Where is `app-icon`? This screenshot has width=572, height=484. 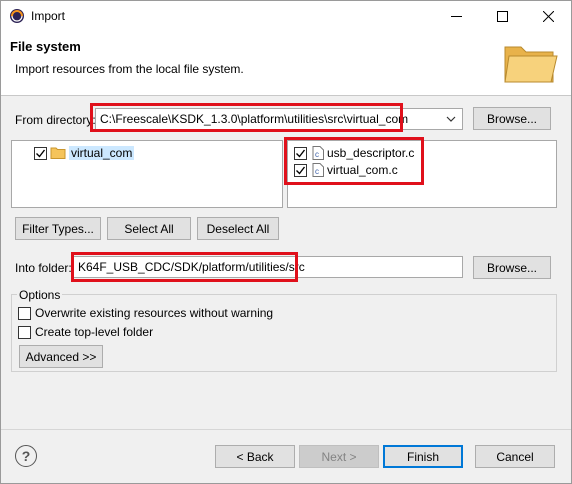 app-icon is located at coordinates (17, 16).